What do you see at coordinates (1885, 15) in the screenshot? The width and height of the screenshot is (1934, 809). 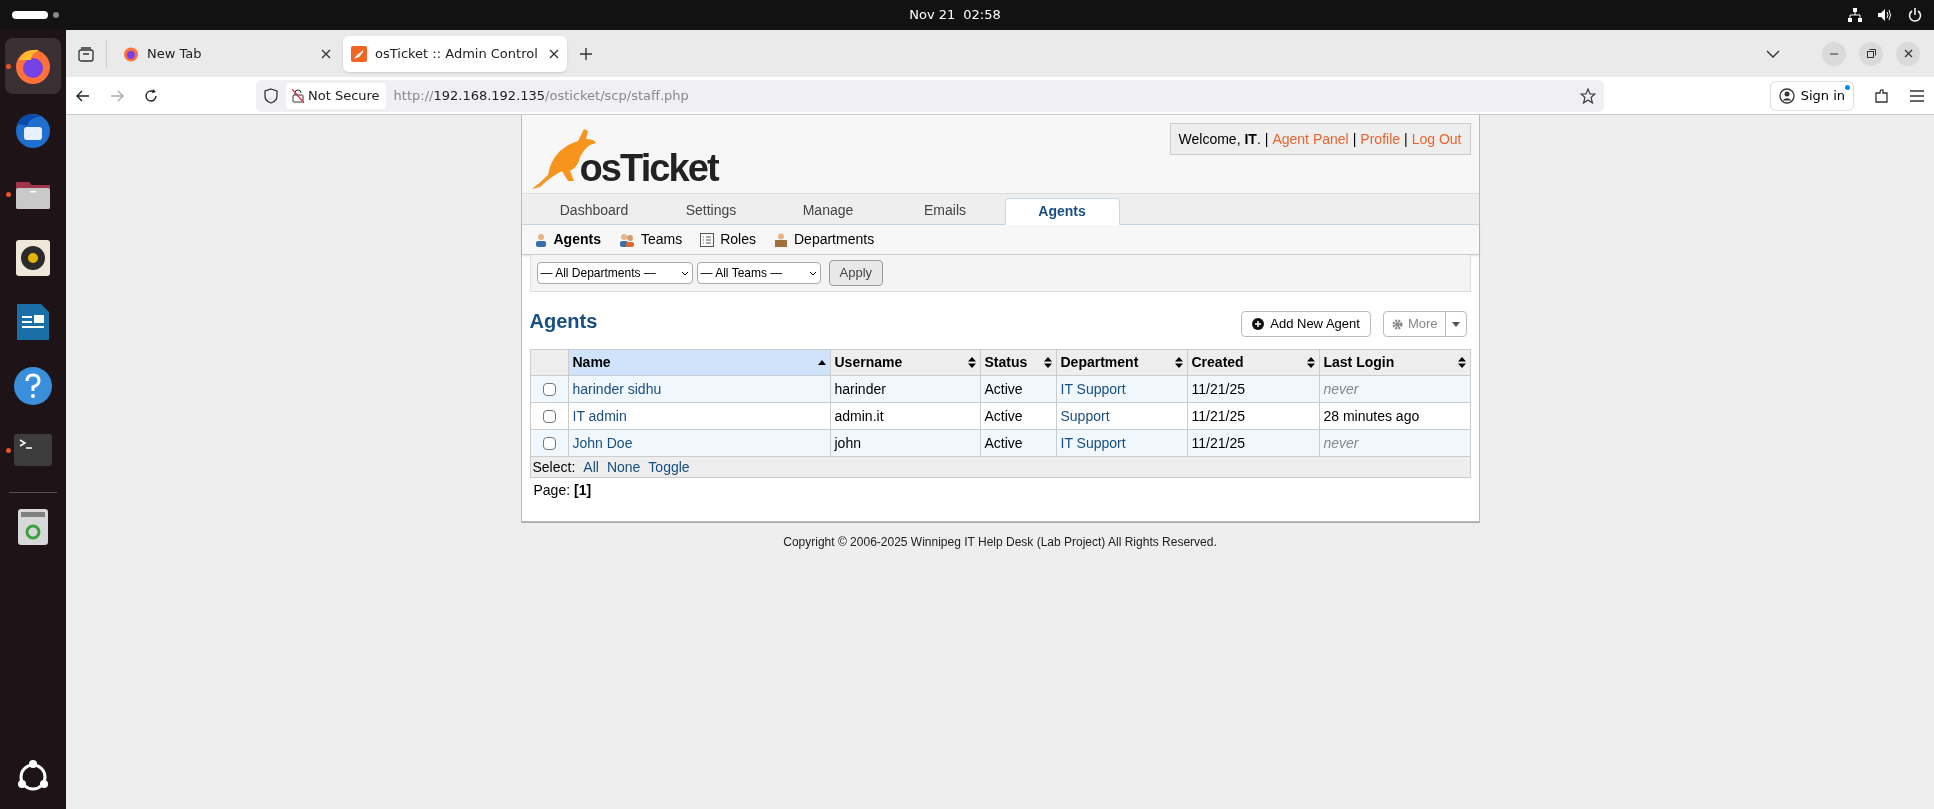 I see `volume-icon` at bounding box center [1885, 15].